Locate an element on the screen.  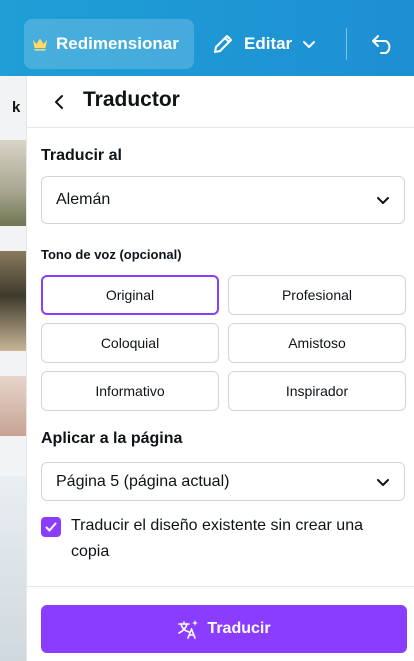
undo-icon is located at coordinates (381, 44).